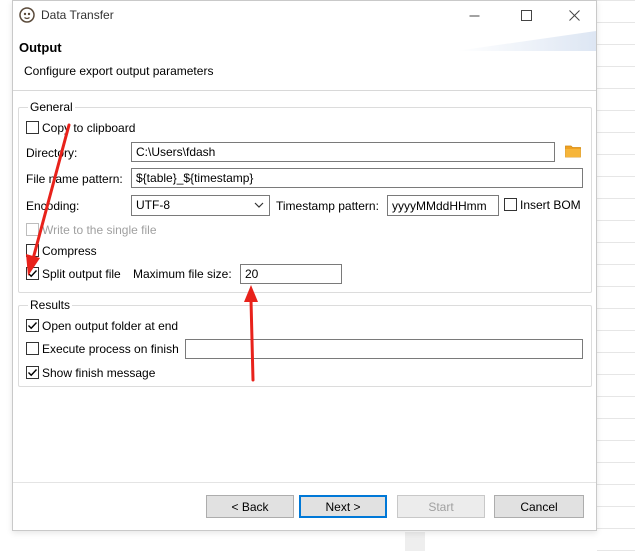  I want to click on encoding-select: UTF-8, so click(200, 205).